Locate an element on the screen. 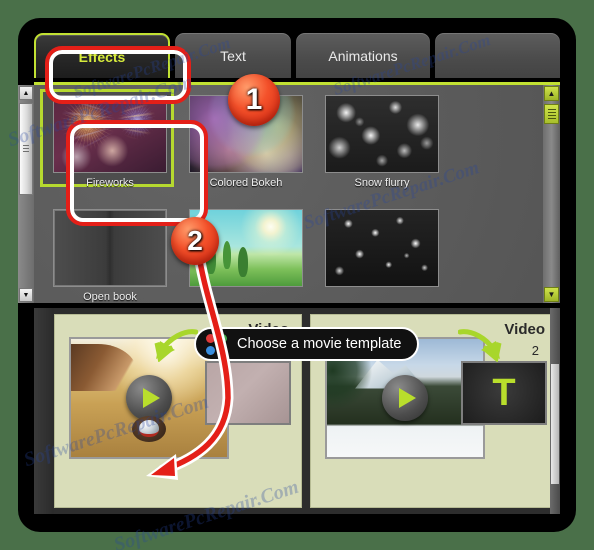 Image resolution: width=594 pixels, height=550 pixels. effects-scrollbar-right: ▲ ▼ is located at coordinates (551, 194).